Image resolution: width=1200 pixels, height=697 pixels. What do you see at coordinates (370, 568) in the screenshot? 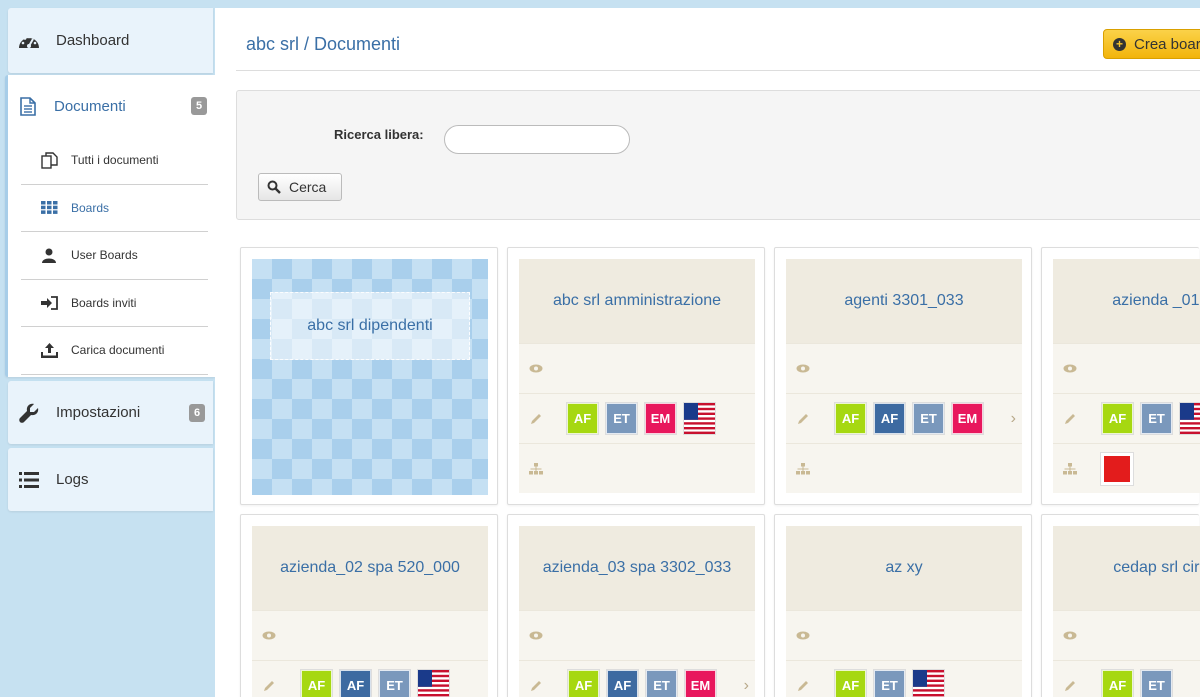
I see `board-title: azienda_02 spa 520_000` at bounding box center [370, 568].